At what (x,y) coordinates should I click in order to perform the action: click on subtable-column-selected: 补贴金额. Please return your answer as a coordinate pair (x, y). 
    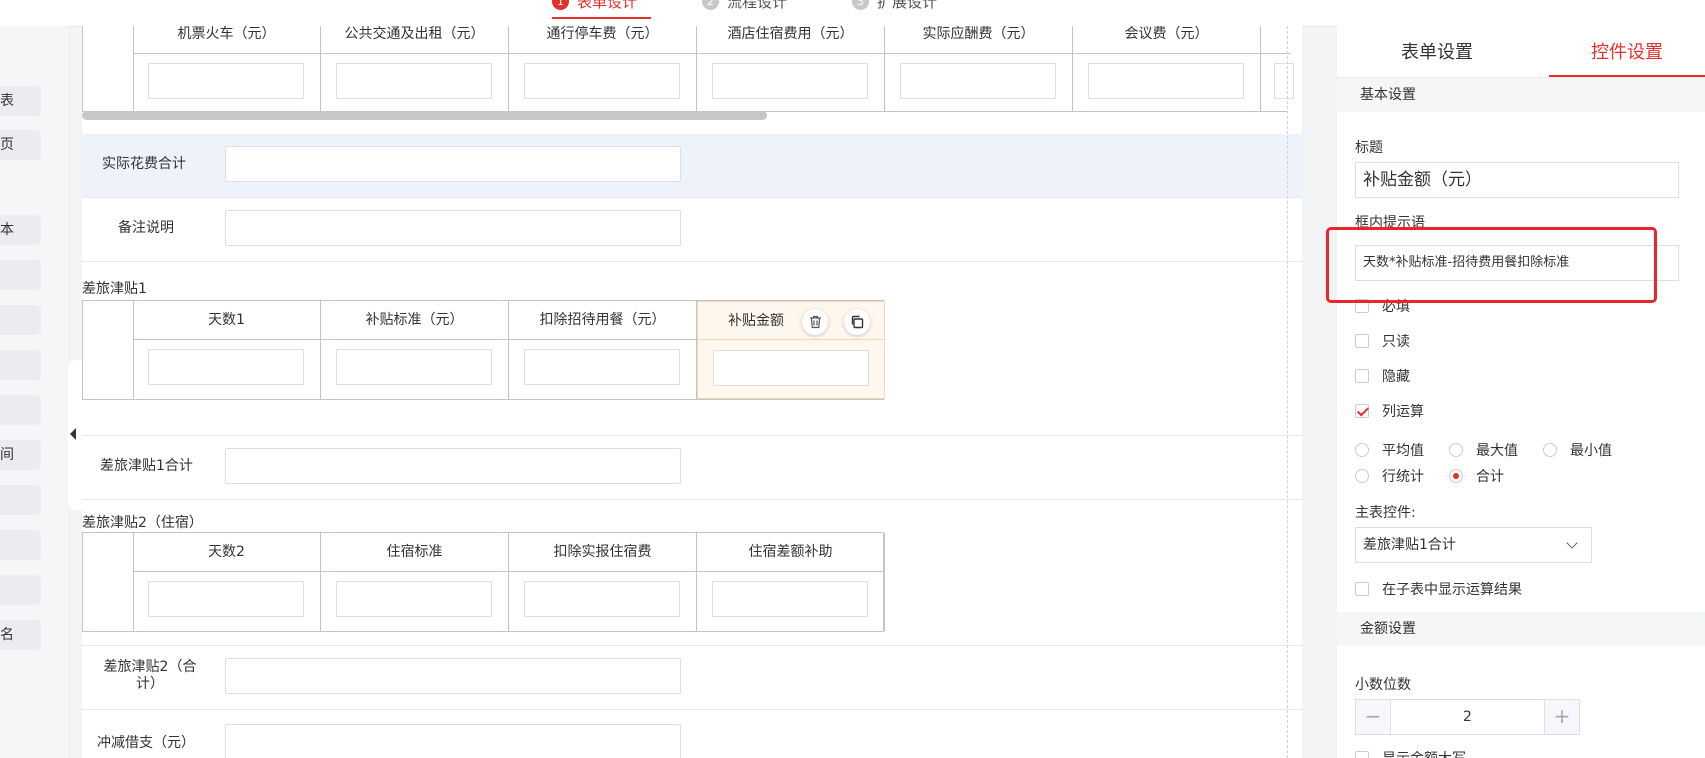
    Looking at the image, I should click on (791, 350).